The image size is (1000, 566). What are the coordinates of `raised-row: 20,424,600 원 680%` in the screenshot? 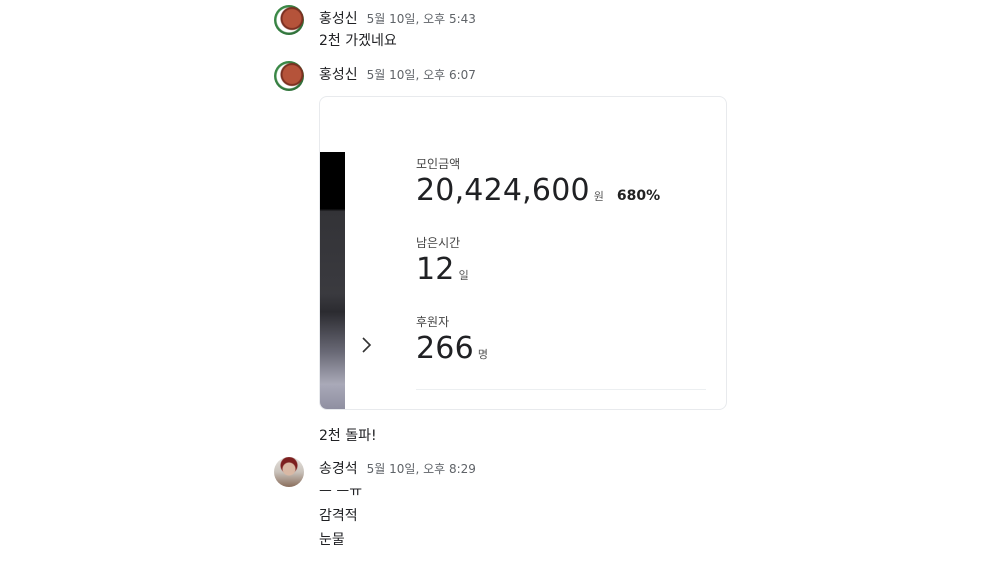 It's located at (538, 190).